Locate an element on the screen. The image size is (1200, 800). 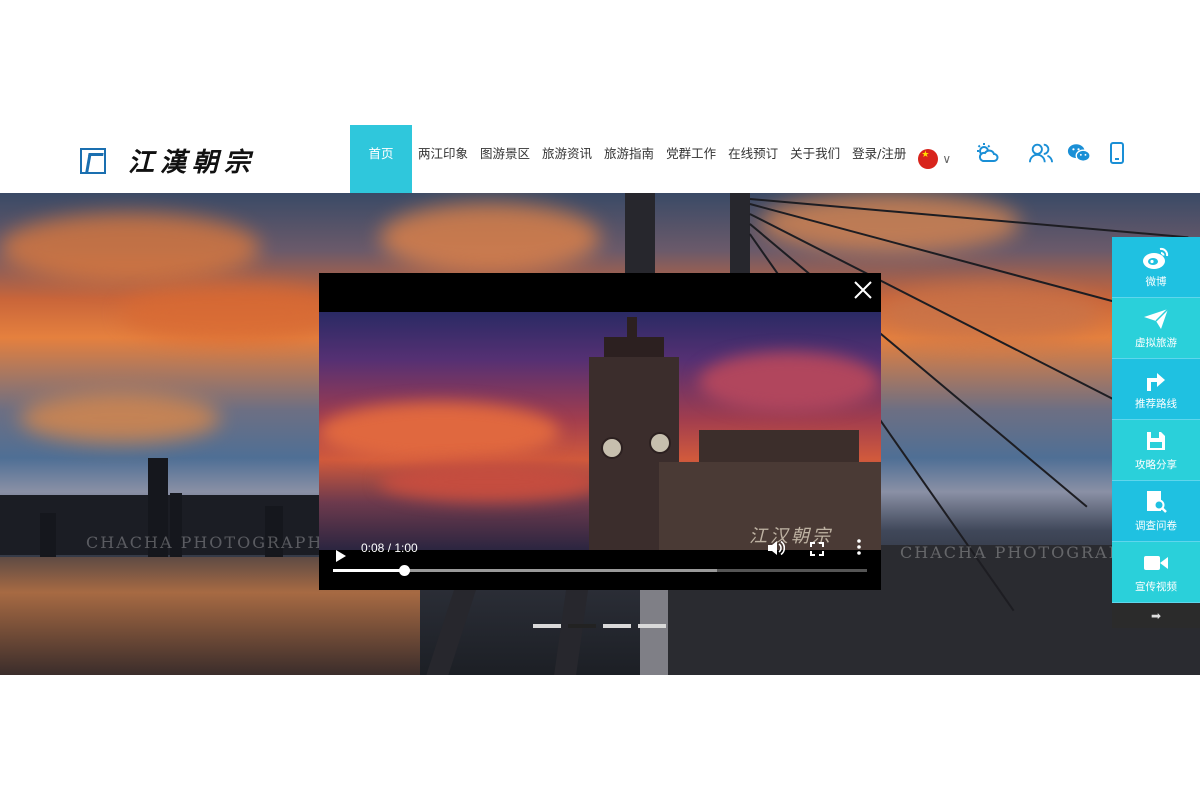
sidebar-item-label: 微博 is located at coordinates (1156, 282).